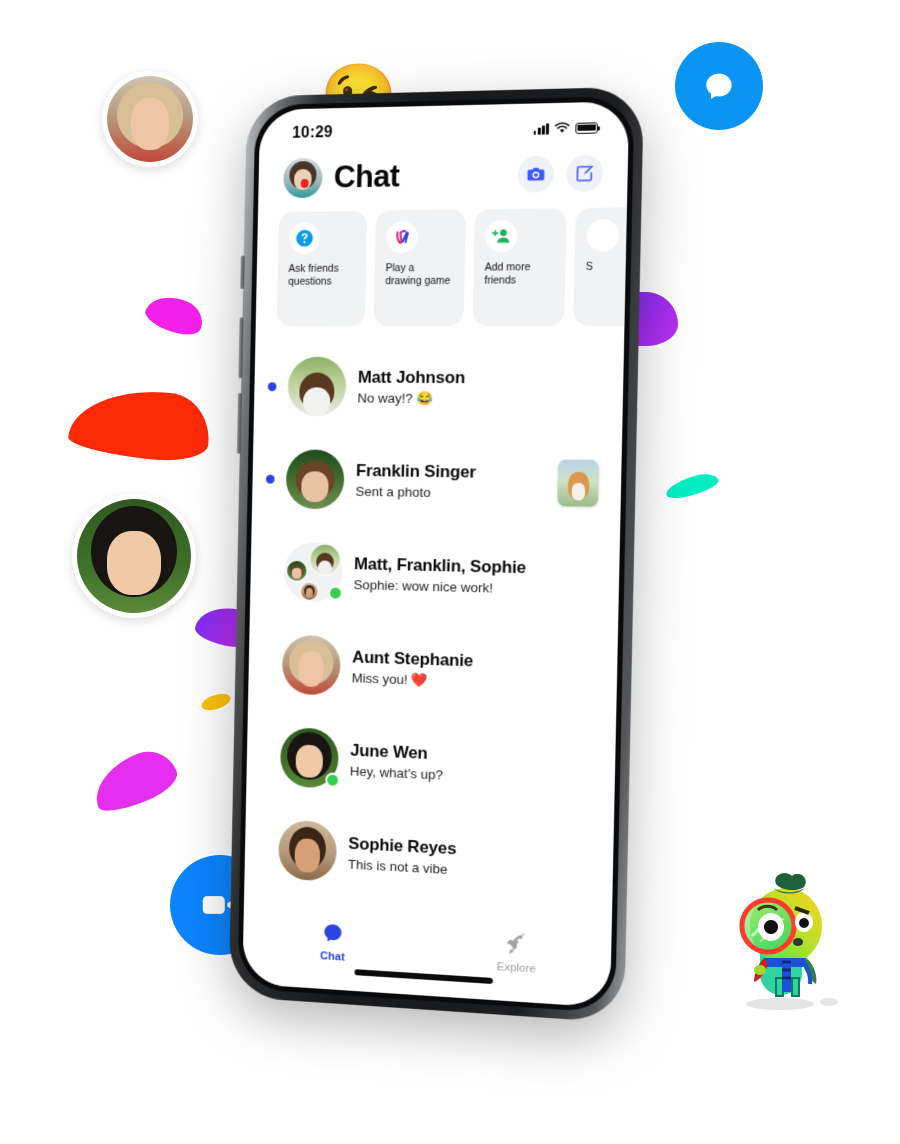 This screenshot has width=900, height=1144. I want to click on chat-row: Franklin Singer Sent a photo, so click(437, 481).